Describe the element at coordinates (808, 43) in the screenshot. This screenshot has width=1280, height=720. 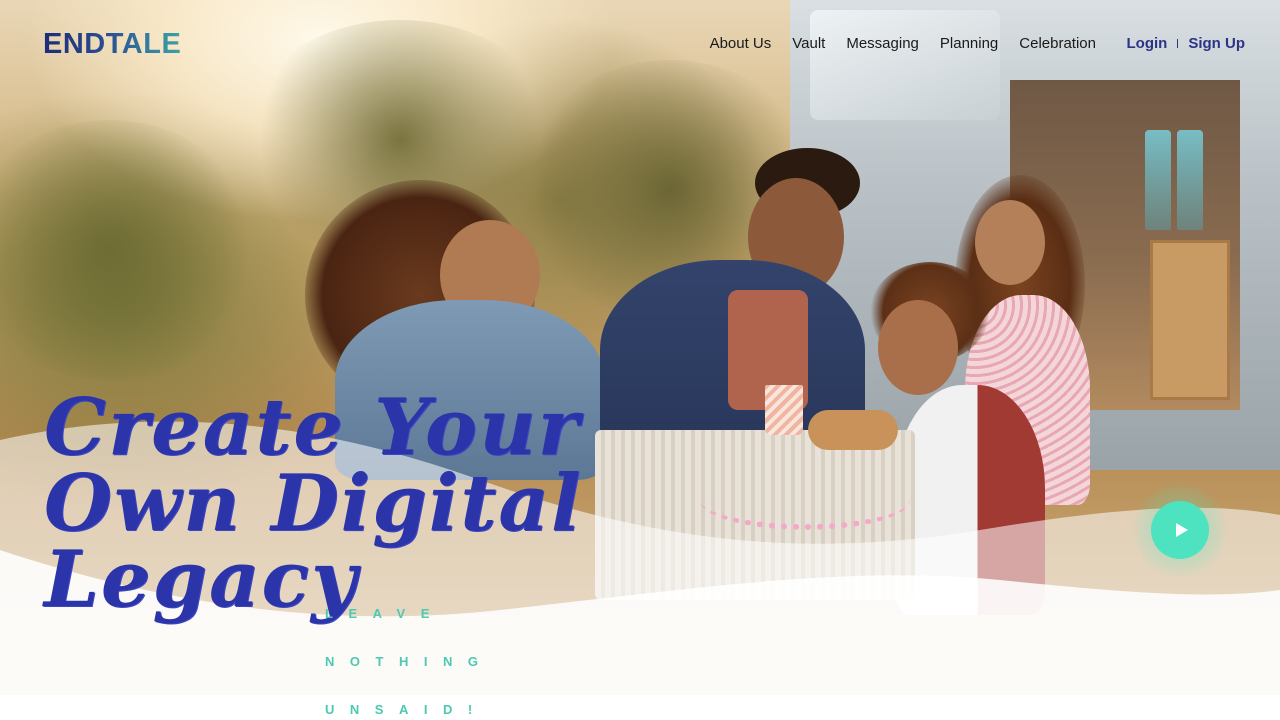
I see `nav-vault: Vault` at that location.